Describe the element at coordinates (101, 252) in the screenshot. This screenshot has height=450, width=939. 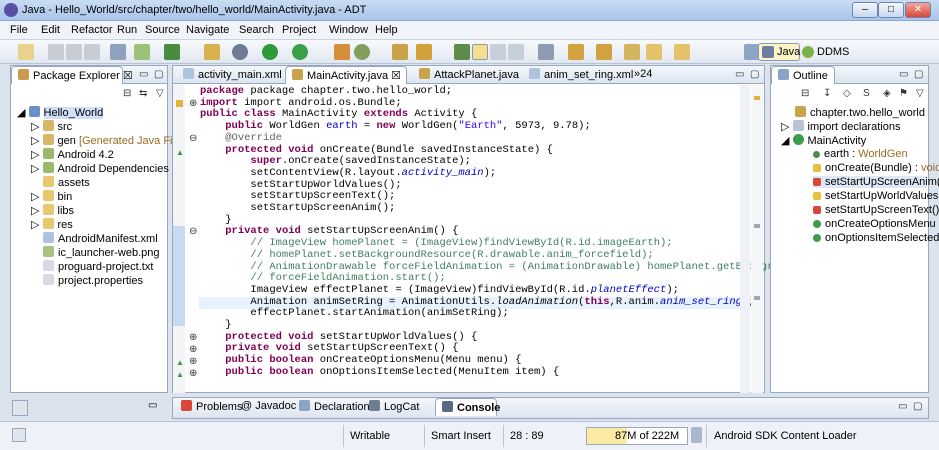
I see `tree-item-launcher-png: ic_launcher-web.png` at that location.